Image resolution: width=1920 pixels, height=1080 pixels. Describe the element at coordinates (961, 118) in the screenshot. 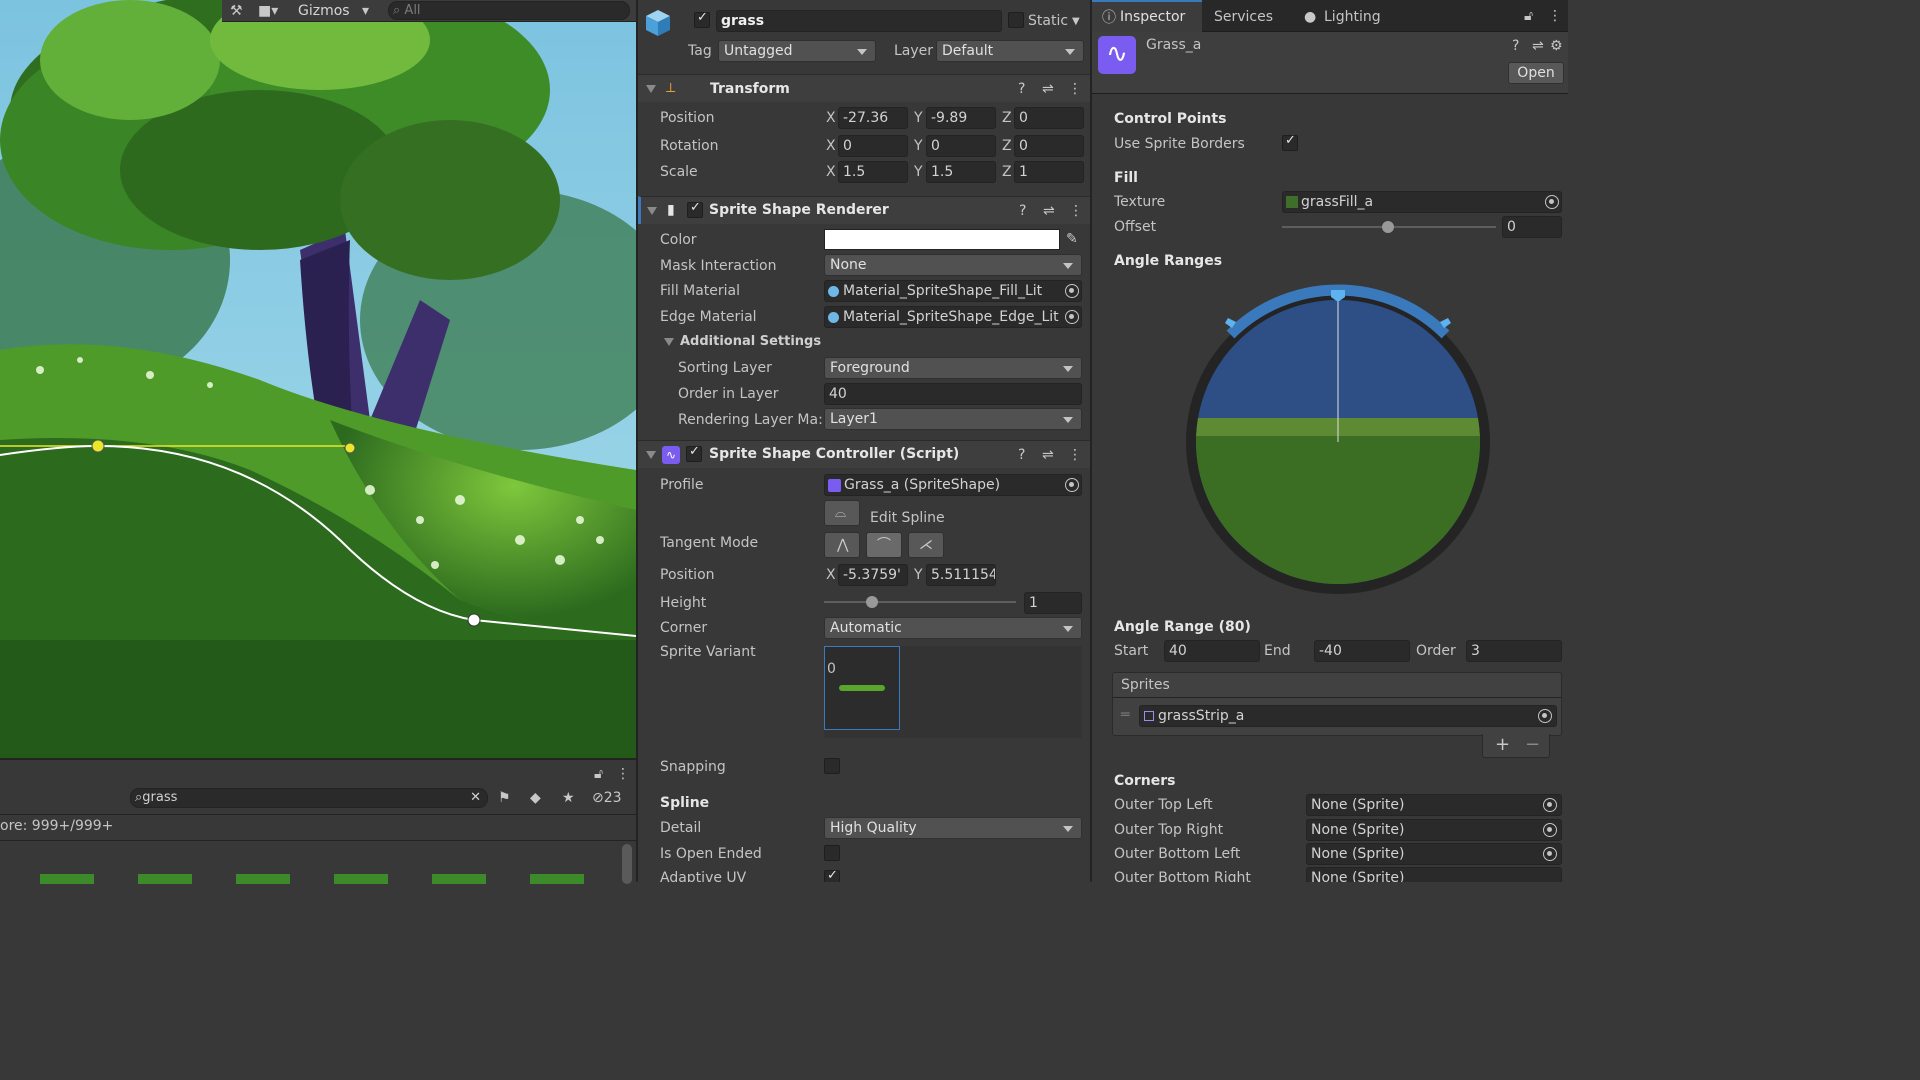

I see `position-y-field: -9.89` at that location.